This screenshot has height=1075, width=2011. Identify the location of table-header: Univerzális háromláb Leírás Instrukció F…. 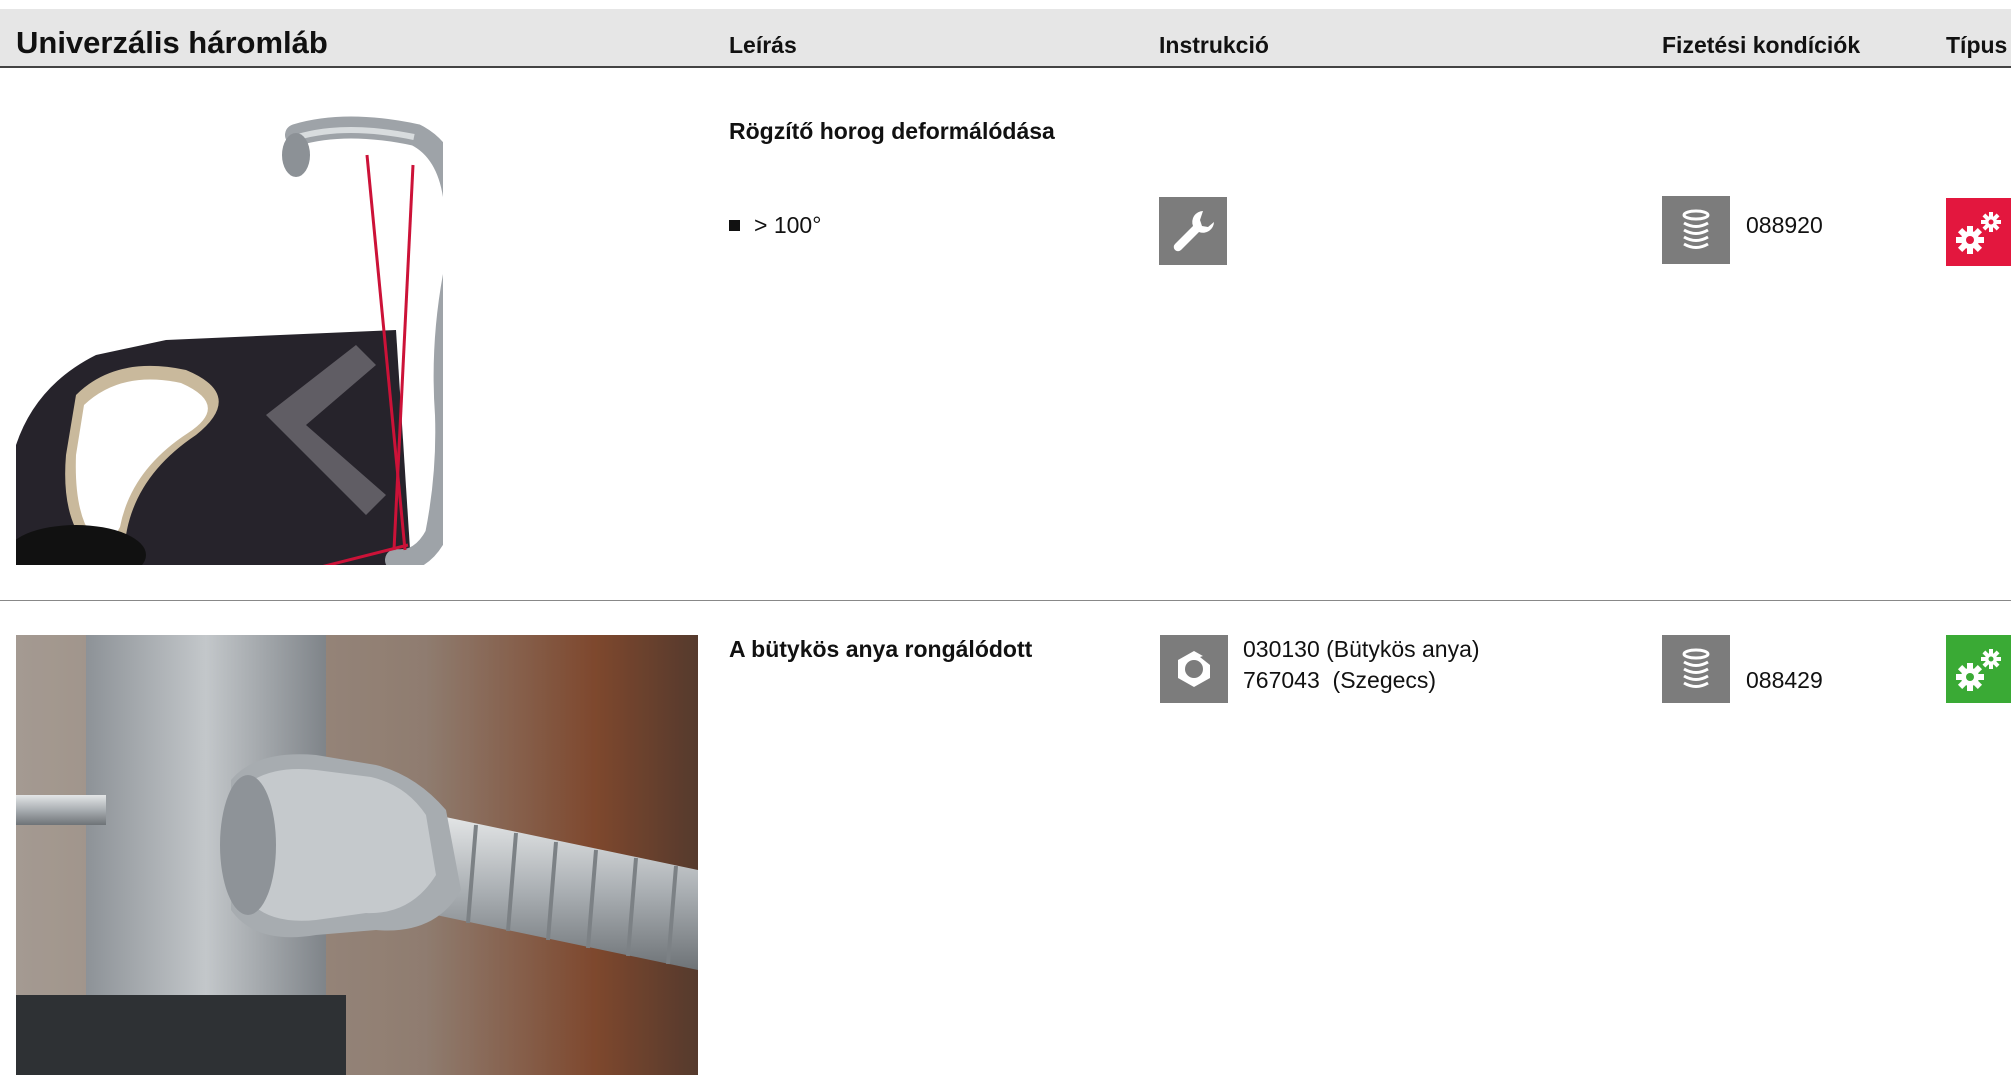
(1005, 38).